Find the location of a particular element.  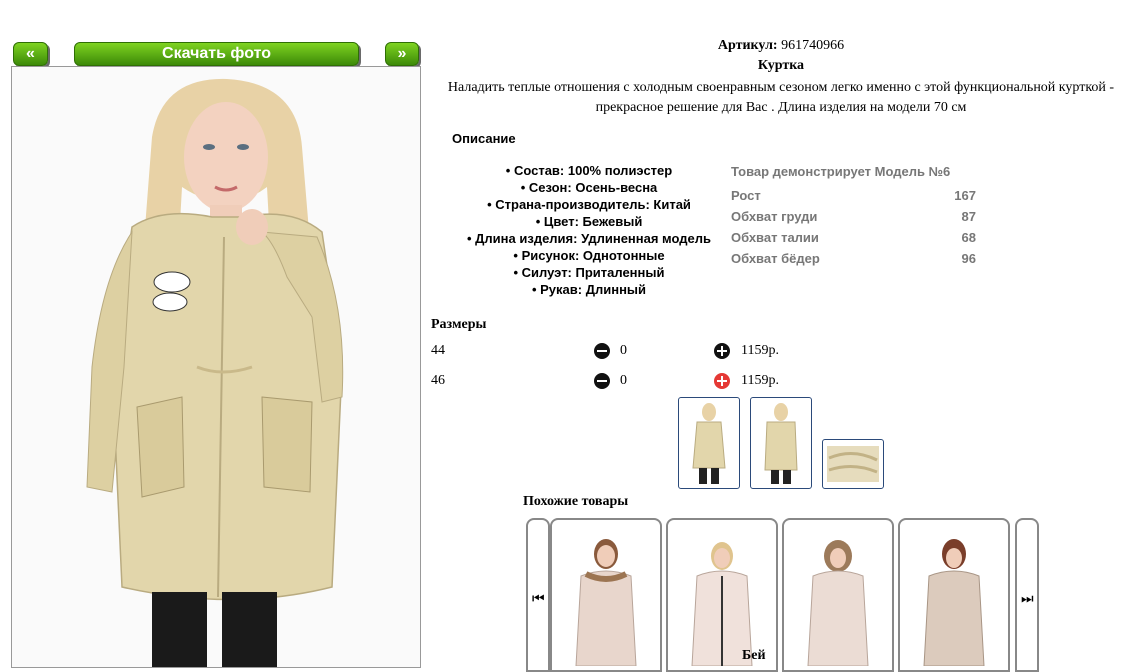

carousel-next-button: ⏭ is located at coordinates (1027, 595).